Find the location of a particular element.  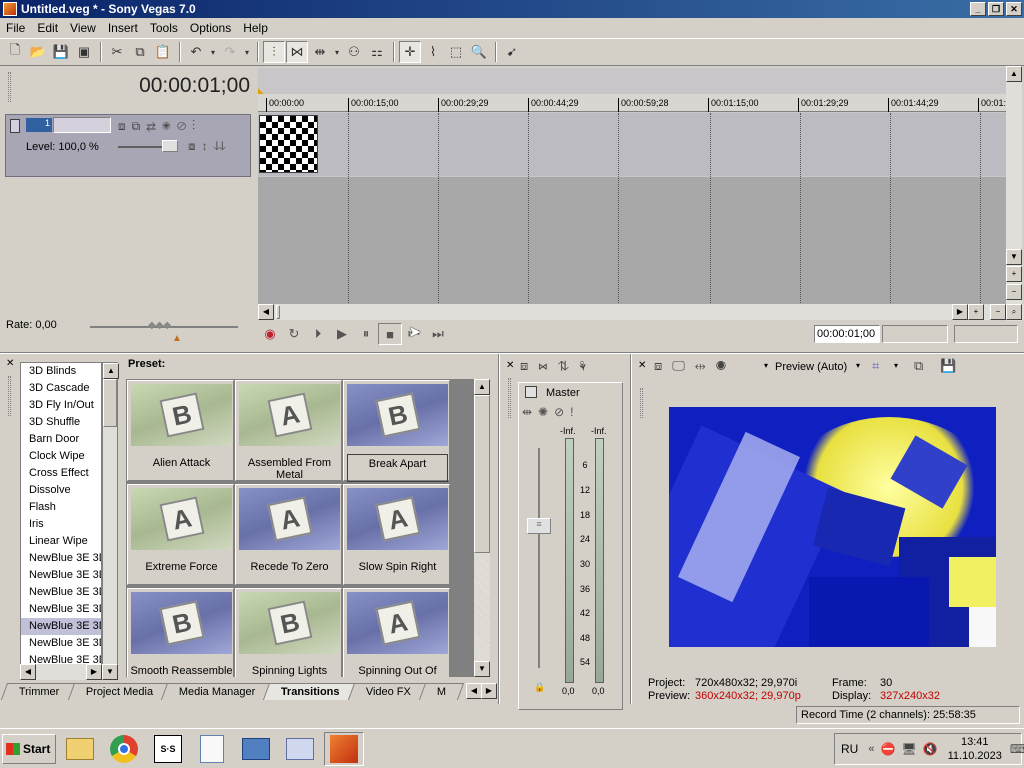

transition-list-item: Clock Wipe is located at coordinates (61, 456).